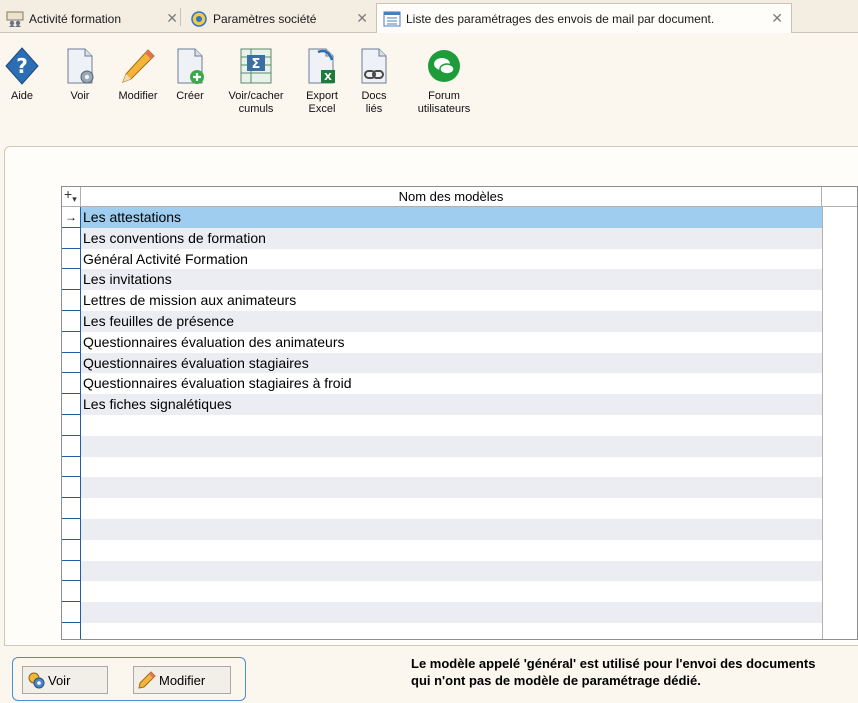 The width and height of the screenshot is (858, 703). What do you see at coordinates (451, 300) in the screenshot?
I see `model-name-cell: Lettres de mission aux animateurs` at bounding box center [451, 300].